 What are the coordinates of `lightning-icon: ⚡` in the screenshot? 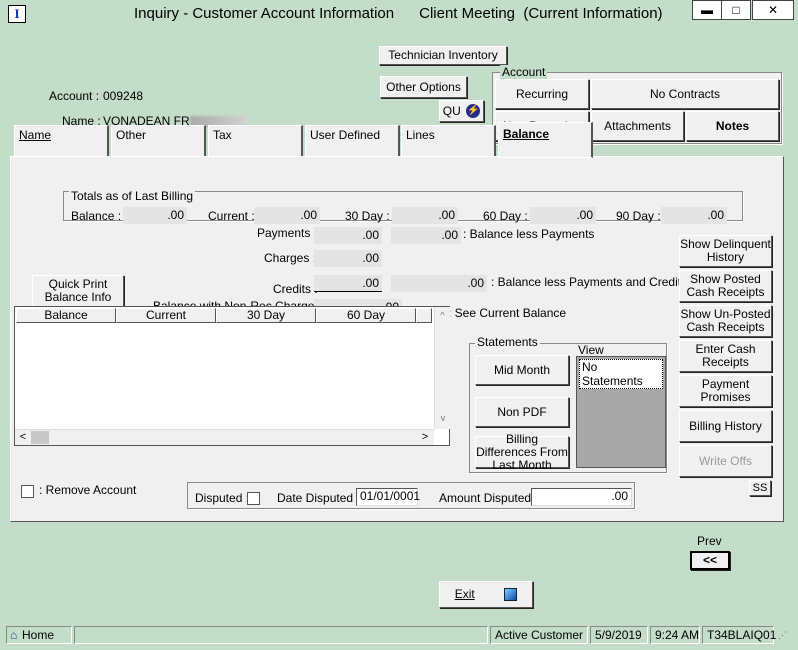 It's located at (473, 111).